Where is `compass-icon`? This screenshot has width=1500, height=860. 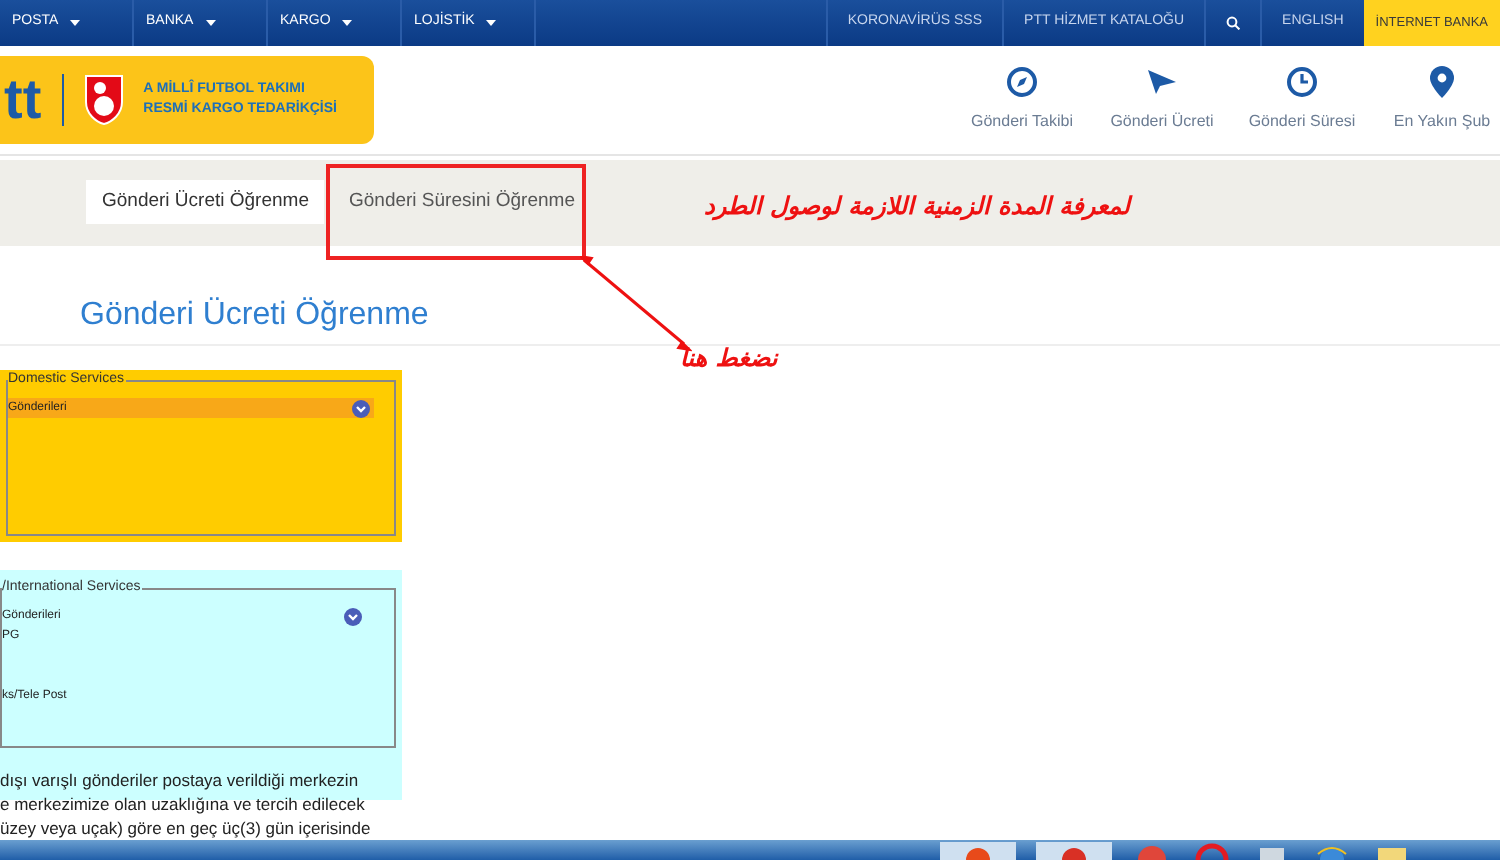
compass-icon is located at coordinates (1022, 82).